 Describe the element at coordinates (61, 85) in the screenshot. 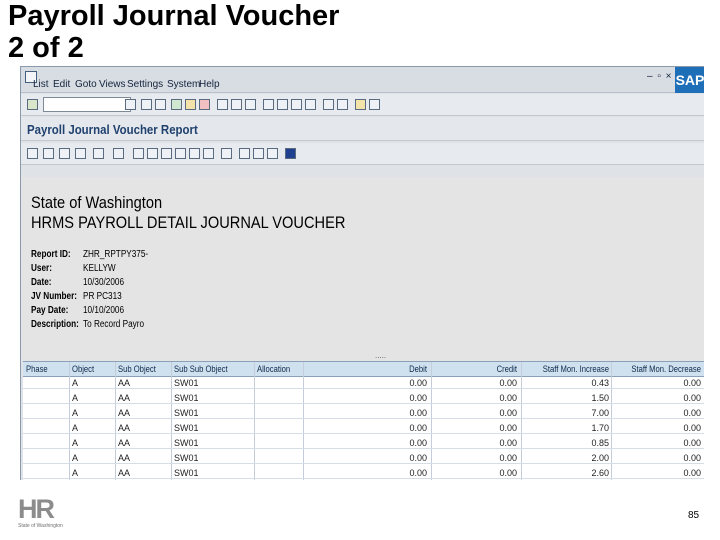

I see `menu-edit: Edit` at that location.